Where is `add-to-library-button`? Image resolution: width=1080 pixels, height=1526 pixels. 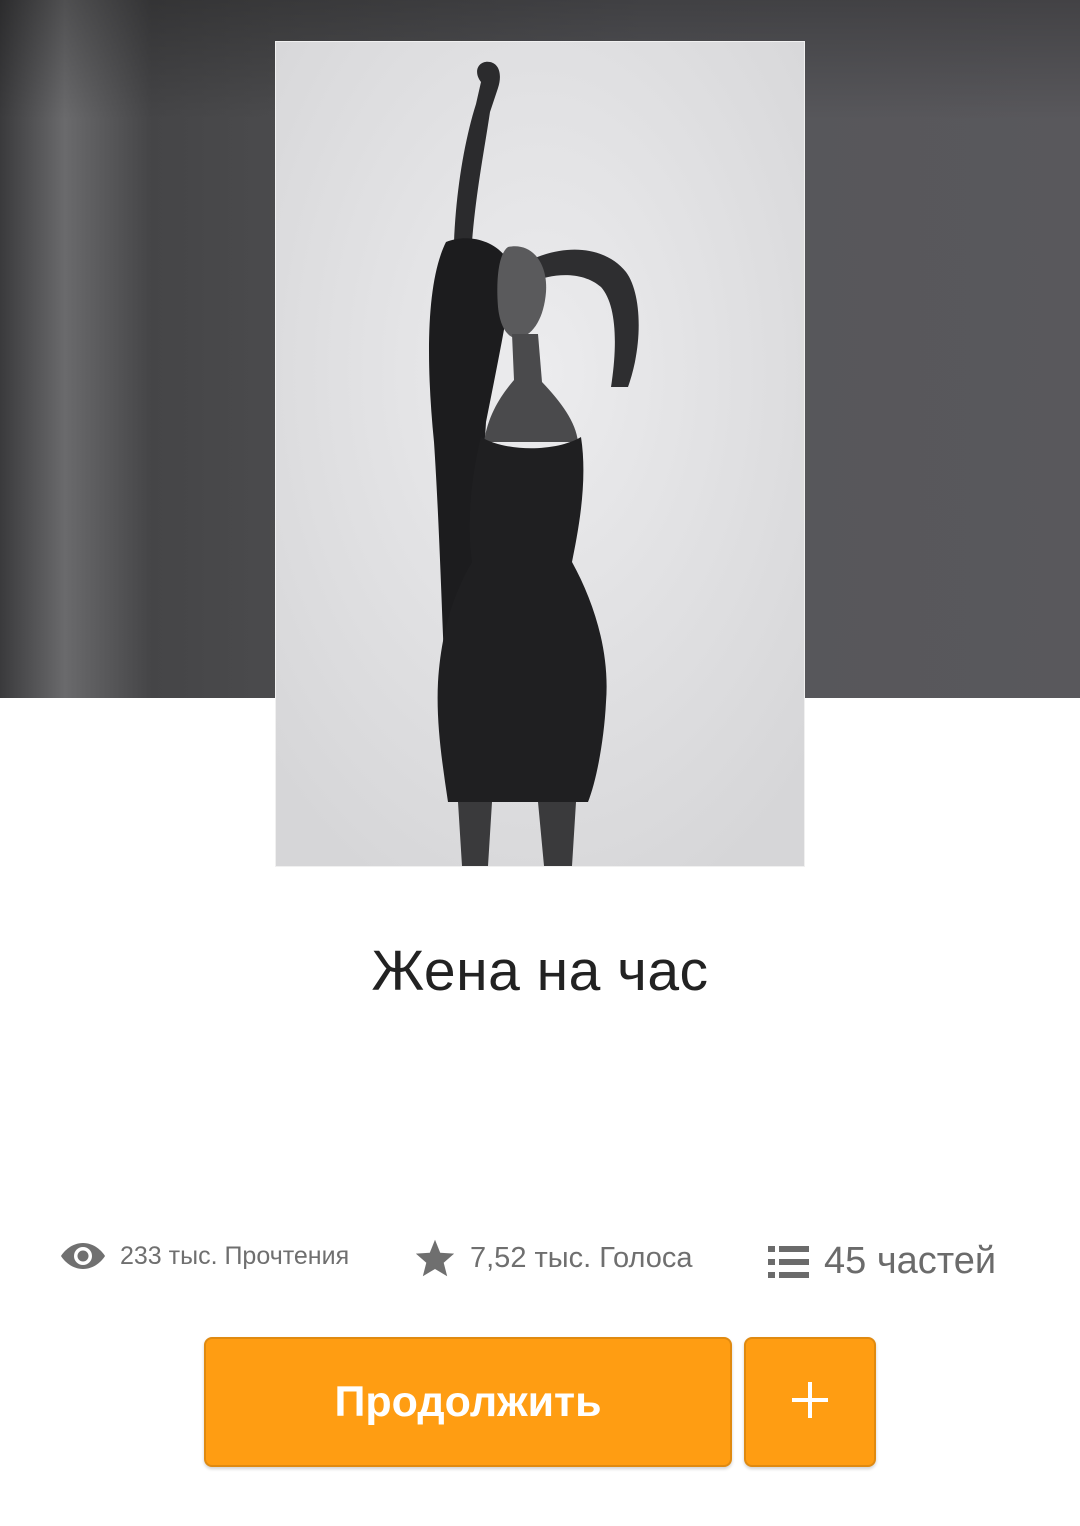 add-to-library-button is located at coordinates (810, 1402).